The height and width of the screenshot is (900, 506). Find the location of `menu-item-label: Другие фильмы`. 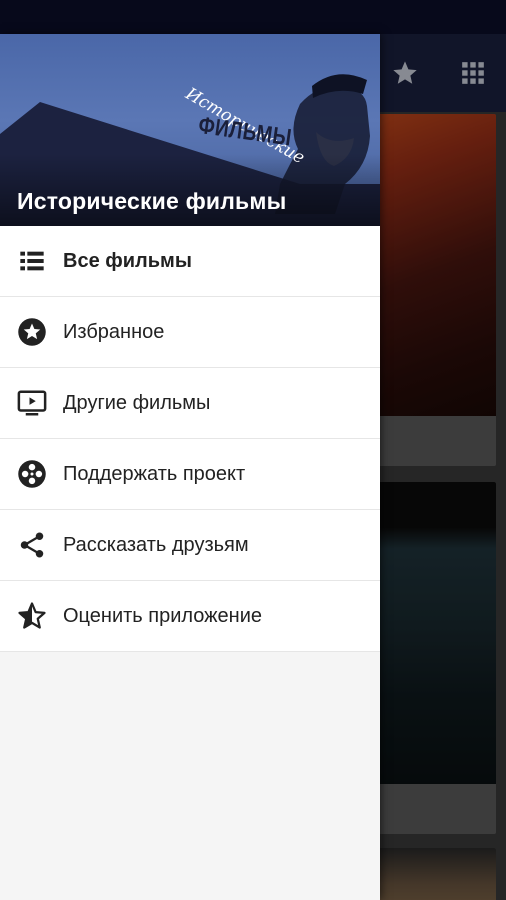

menu-item-label: Другие фильмы is located at coordinates (137, 402).